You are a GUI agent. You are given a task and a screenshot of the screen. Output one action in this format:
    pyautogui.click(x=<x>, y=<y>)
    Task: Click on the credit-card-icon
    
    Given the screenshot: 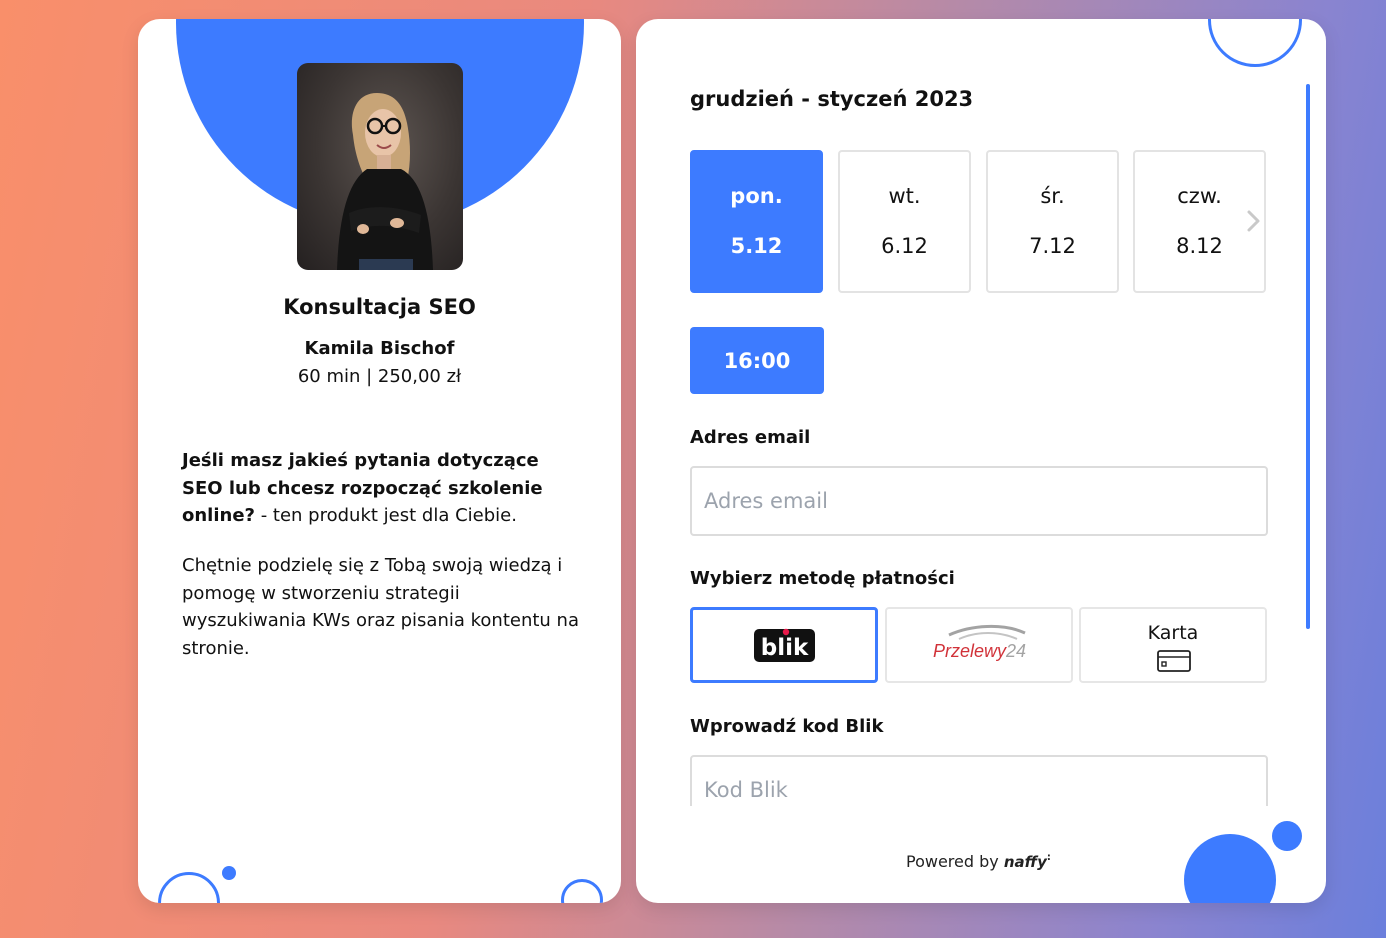 What is the action you would take?
    pyautogui.click(x=1174, y=661)
    